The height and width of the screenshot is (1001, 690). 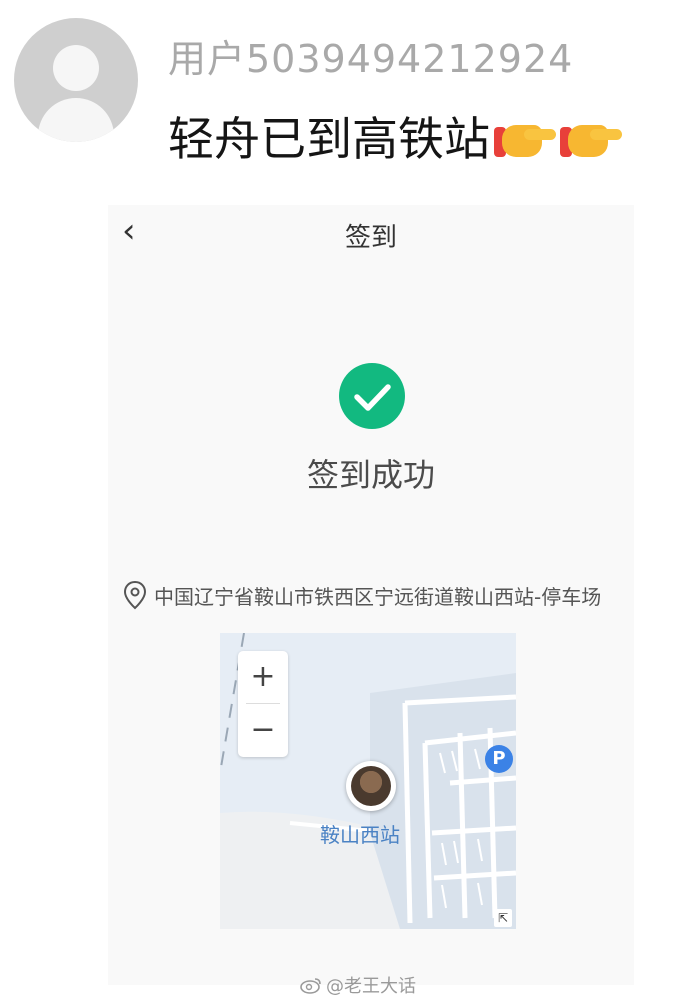 I want to click on parking-icon: P, so click(x=499, y=759).